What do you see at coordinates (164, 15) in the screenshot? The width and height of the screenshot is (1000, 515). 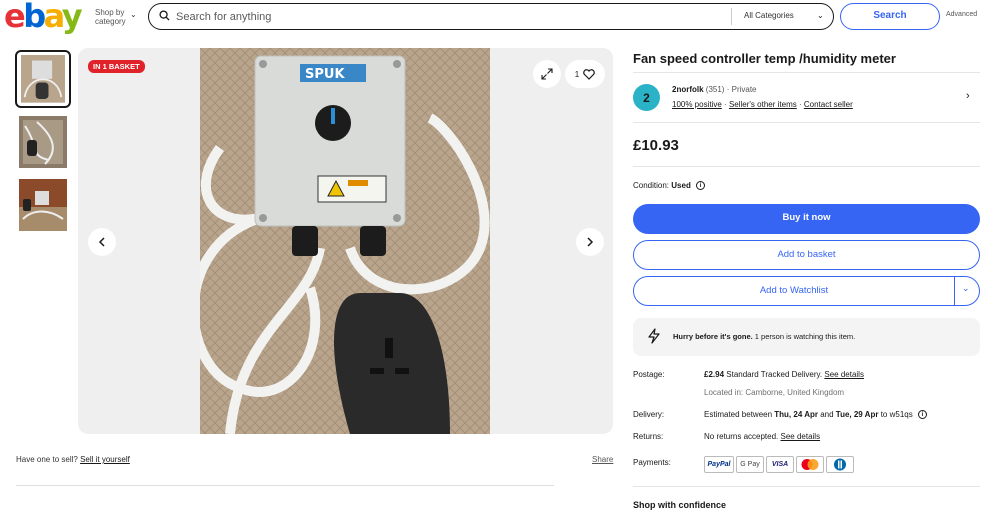 I see `search-icon` at bounding box center [164, 15].